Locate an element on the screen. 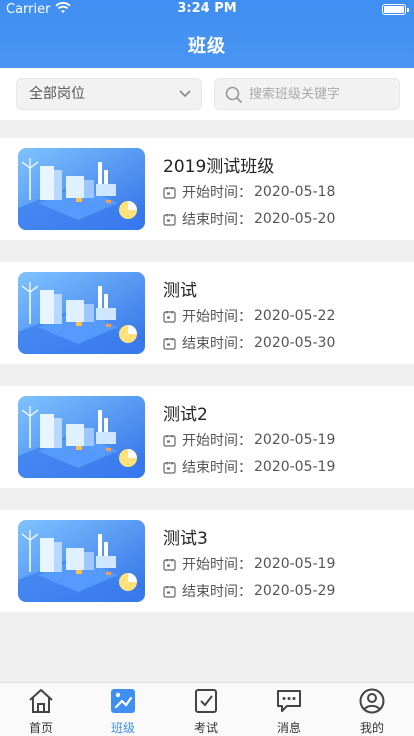 The width and height of the screenshot is (414, 736). class-name: 测试3 is located at coordinates (185, 539).